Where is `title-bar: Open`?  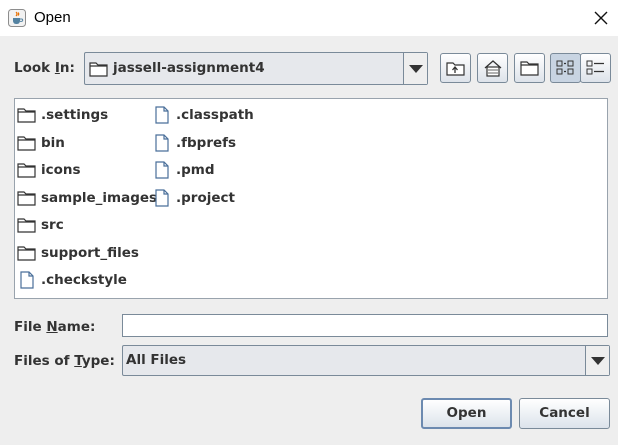 title-bar: Open is located at coordinates (309, 18).